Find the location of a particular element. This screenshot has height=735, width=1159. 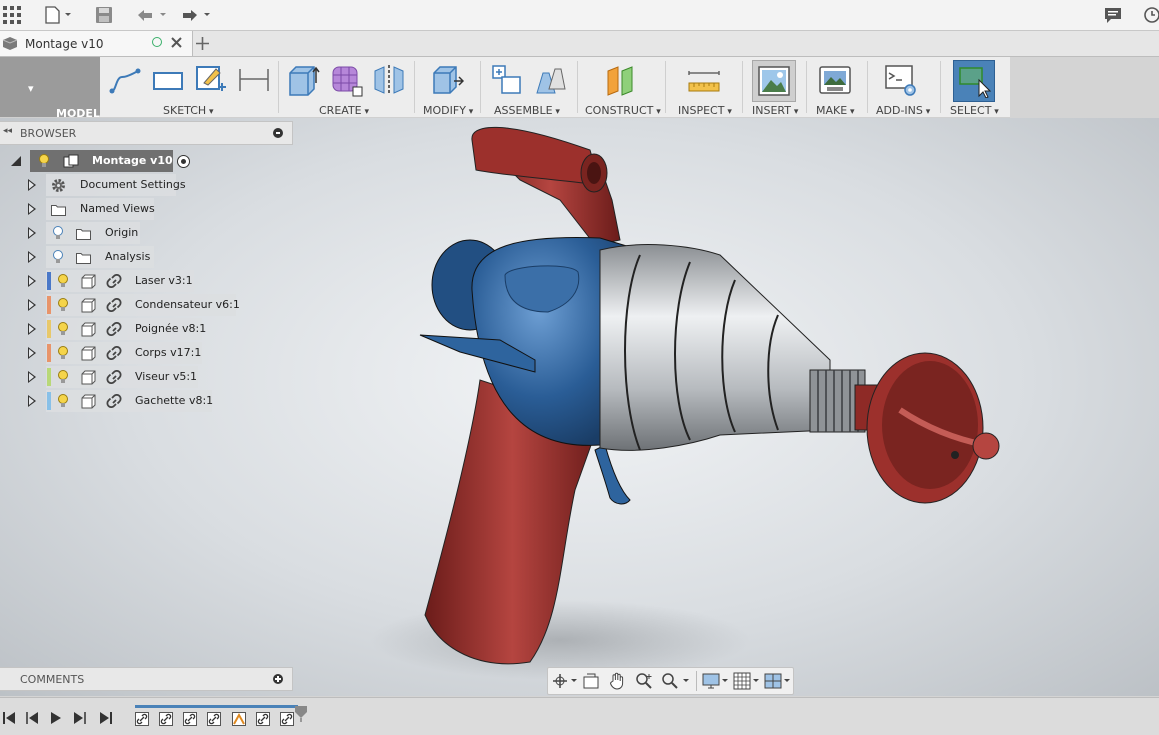

construct-menu: CONSTRUCT is located at coordinates (623, 110).